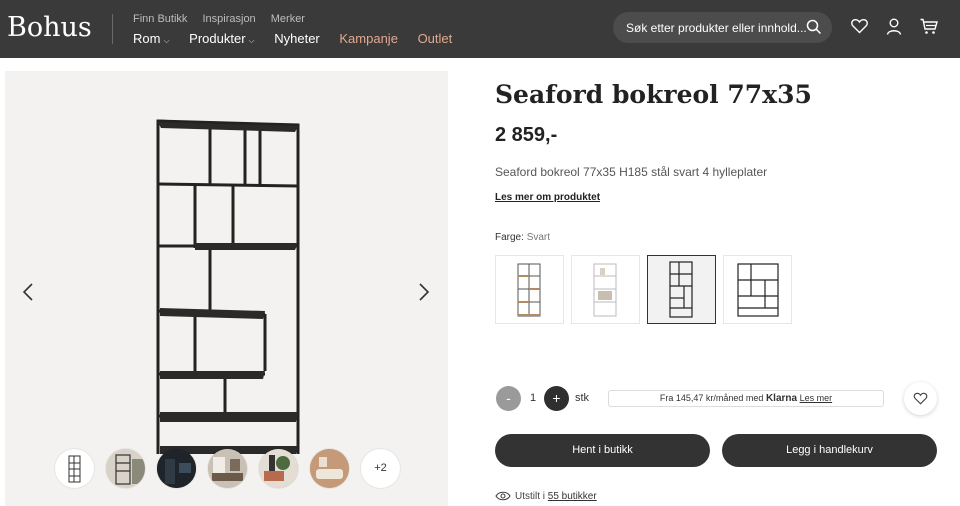  Describe the element at coordinates (526, 135) in the screenshot. I see `product-price: 2 859,-` at that location.